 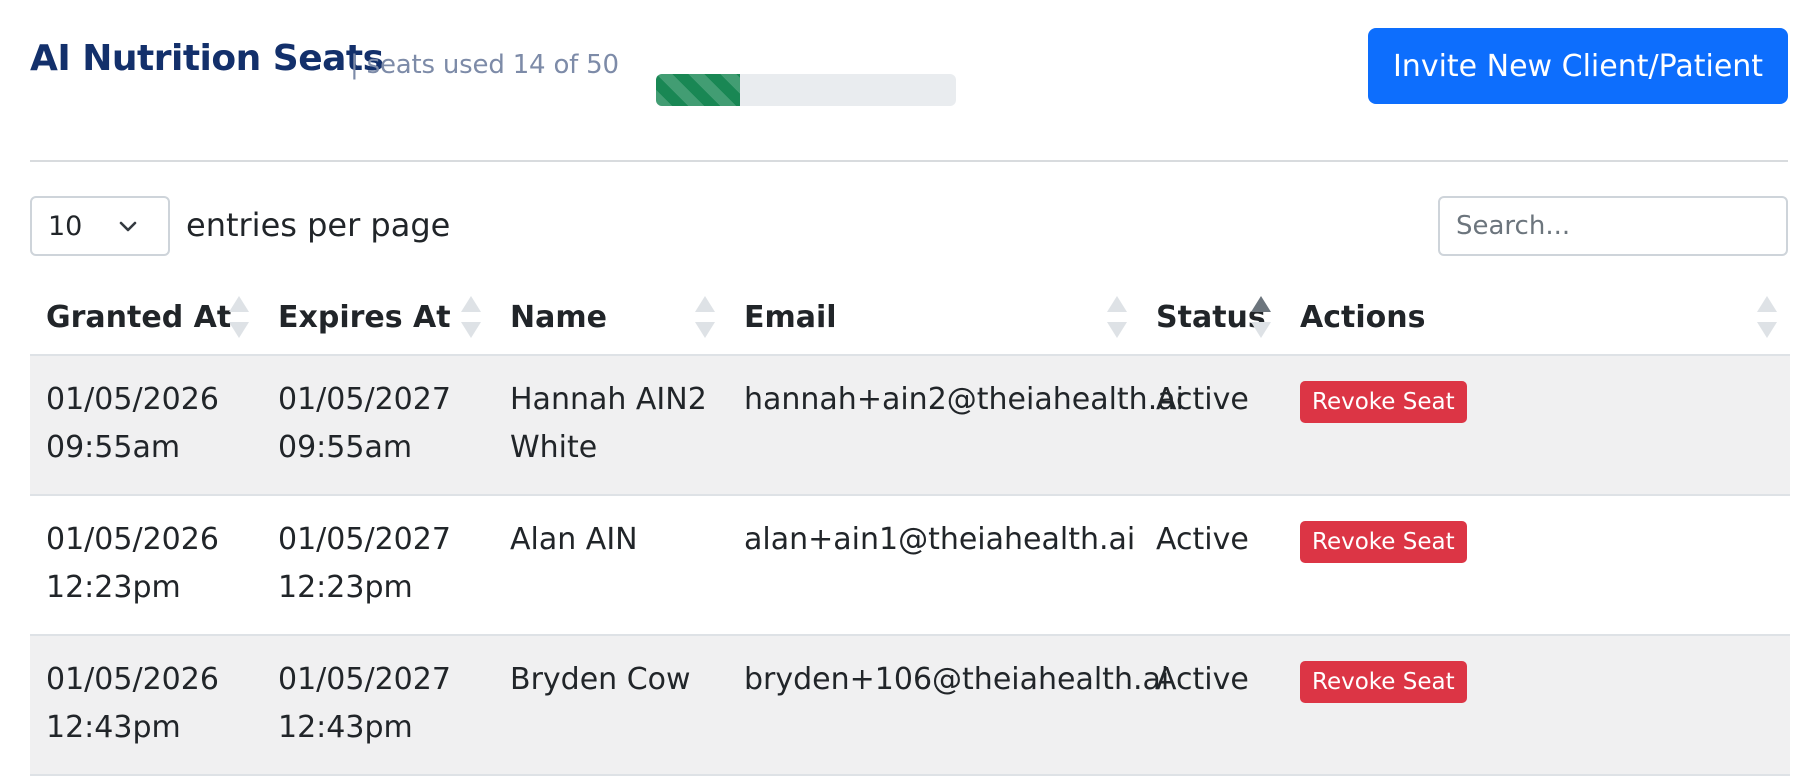 I want to click on page-title: AI Nutrition Seats, so click(x=207, y=58).